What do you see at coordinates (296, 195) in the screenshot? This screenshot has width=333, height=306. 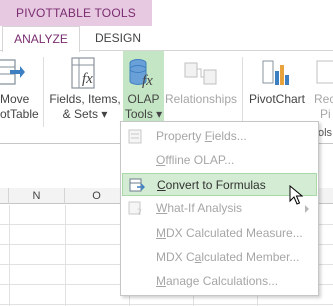 I see `mouse-pointer-icon` at bounding box center [296, 195].